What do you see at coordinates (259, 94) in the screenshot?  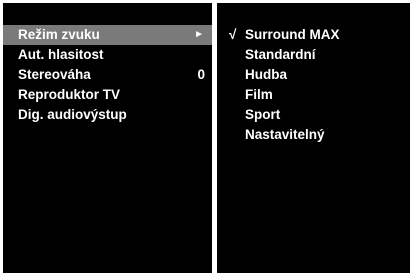 I see `option-label: Film` at bounding box center [259, 94].